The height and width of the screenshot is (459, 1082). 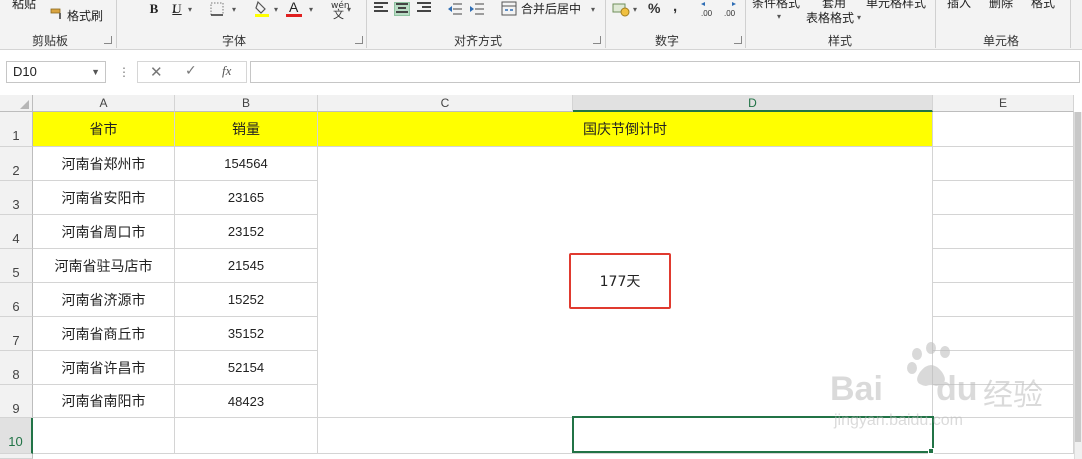 I want to click on table-row-city: 河南省济源市, so click(x=104, y=300).